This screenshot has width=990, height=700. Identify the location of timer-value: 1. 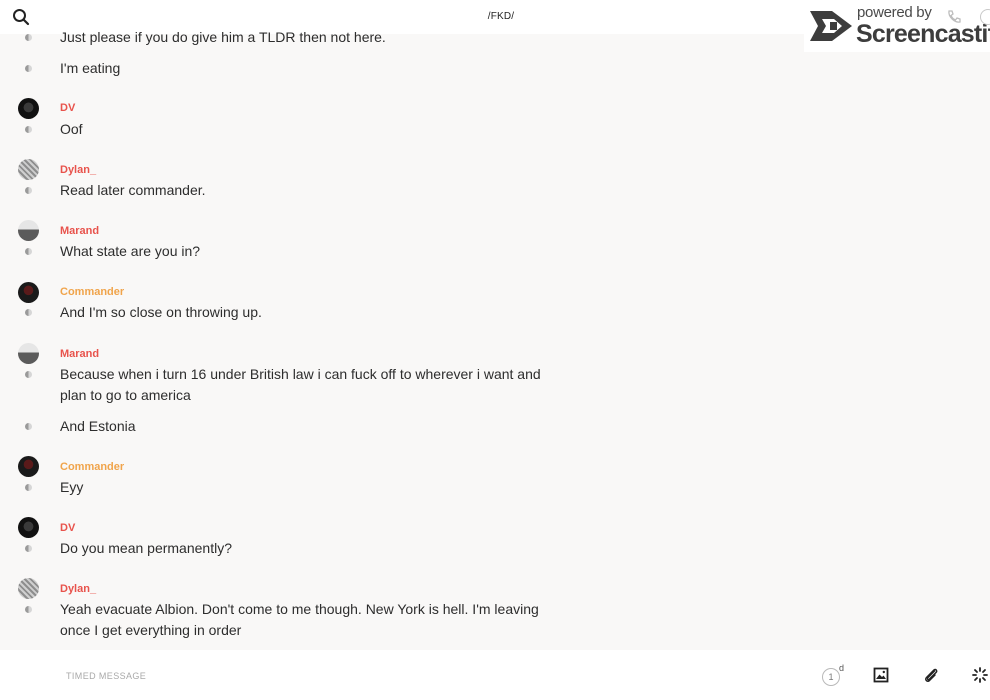
(831, 677).